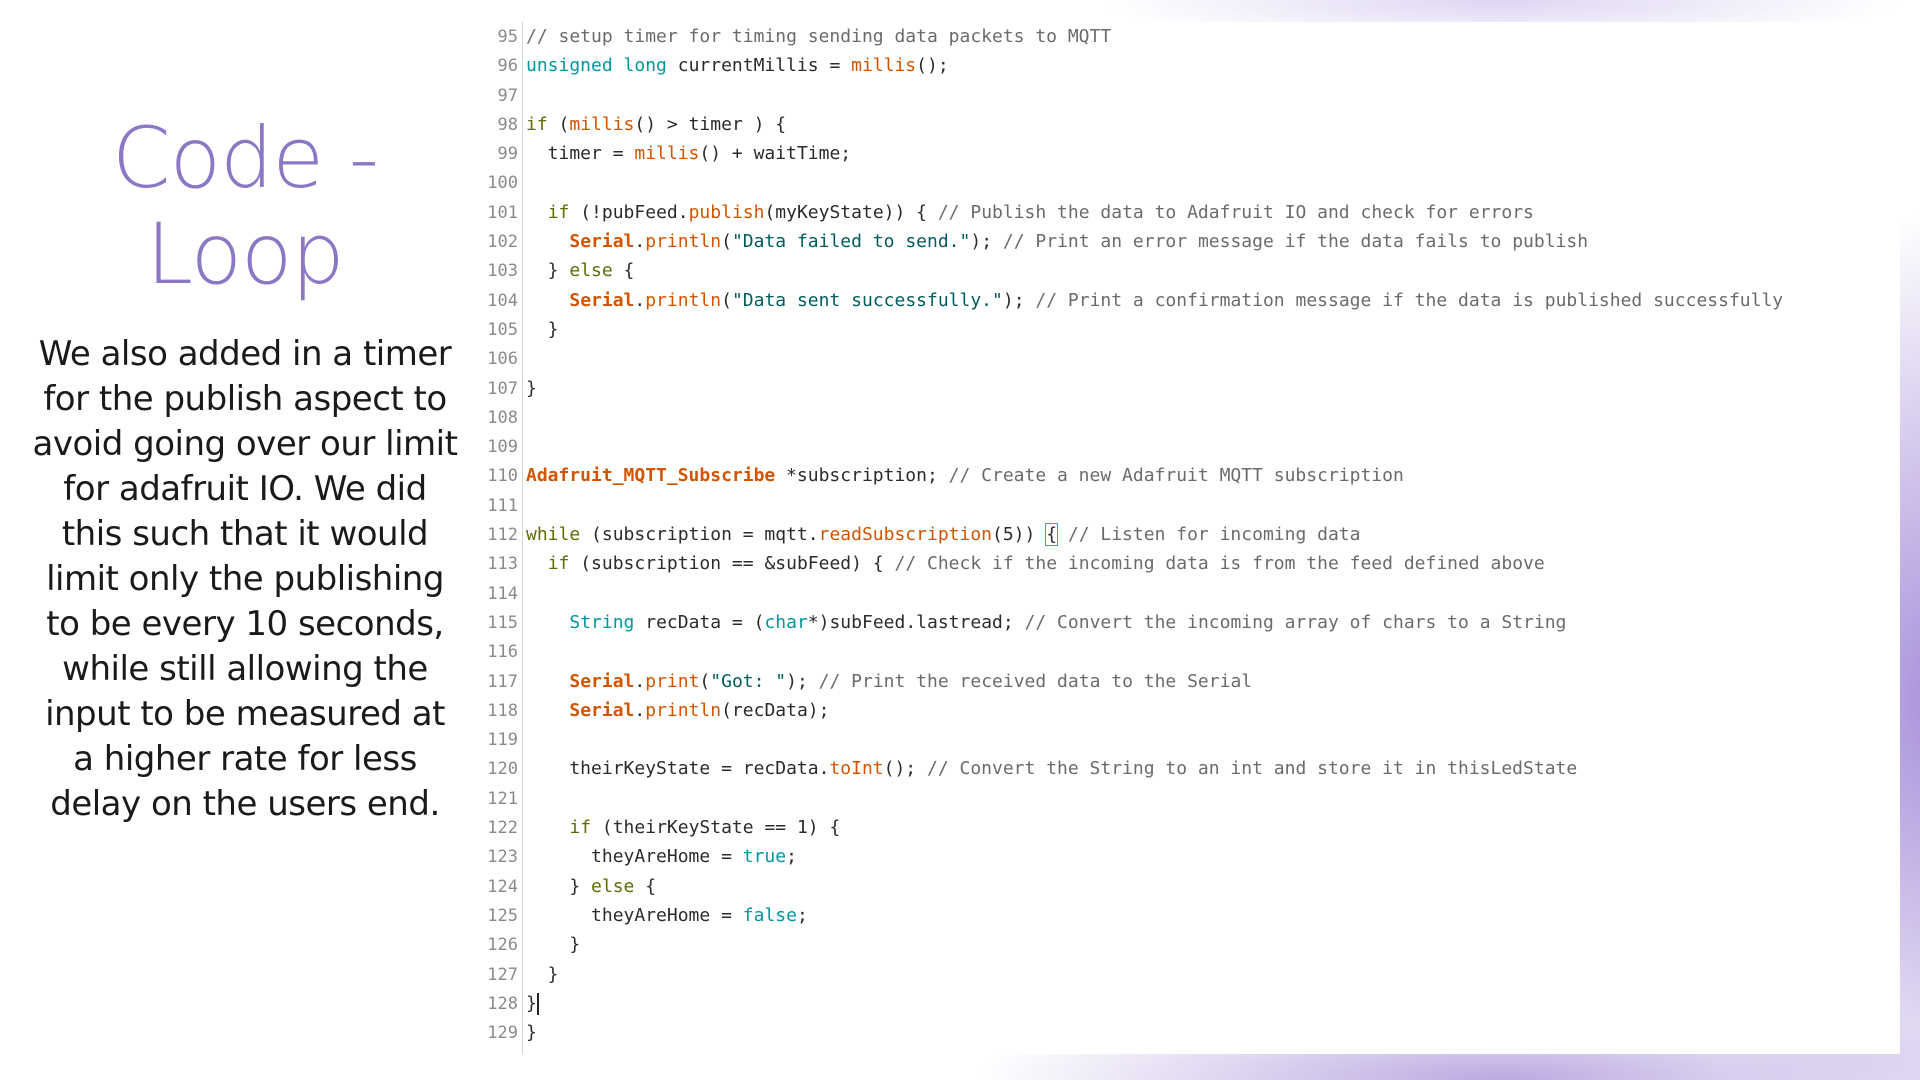  What do you see at coordinates (558, 212) in the screenshot?
I see `code-token: if` at bounding box center [558, 212].